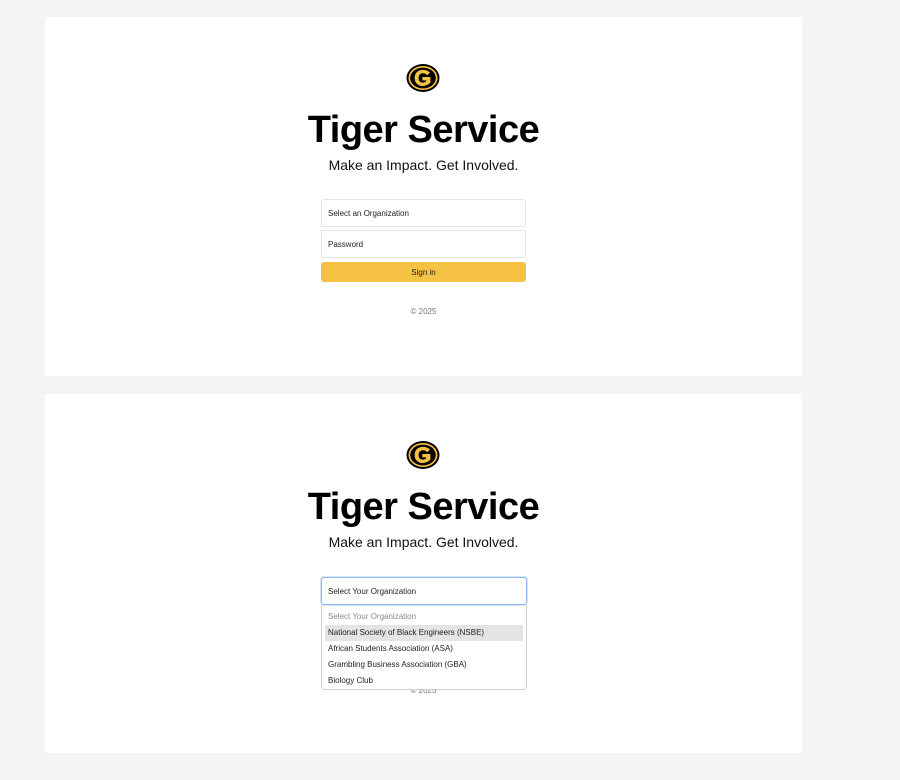  Describe the element at coordinates (424, 681) in the screenshot. I see `dropdown-option-biology-club: Biology Club` at that location.